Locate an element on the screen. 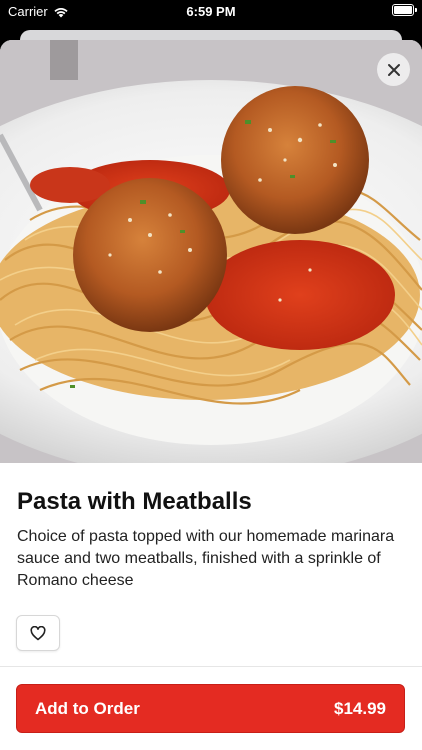  status-right is located at coordinates (404, 10).